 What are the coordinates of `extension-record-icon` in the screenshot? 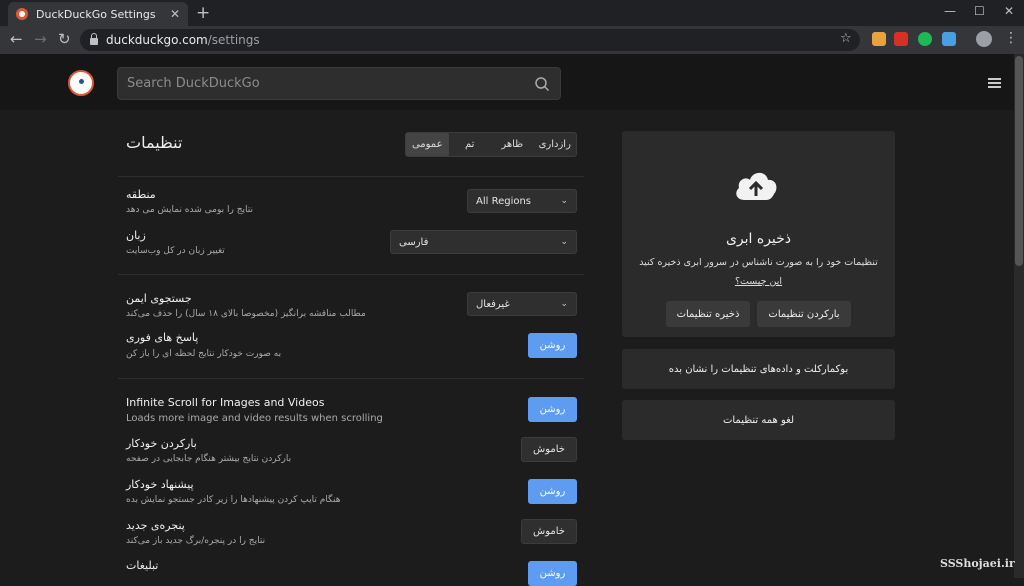 It's located at (901, 39).